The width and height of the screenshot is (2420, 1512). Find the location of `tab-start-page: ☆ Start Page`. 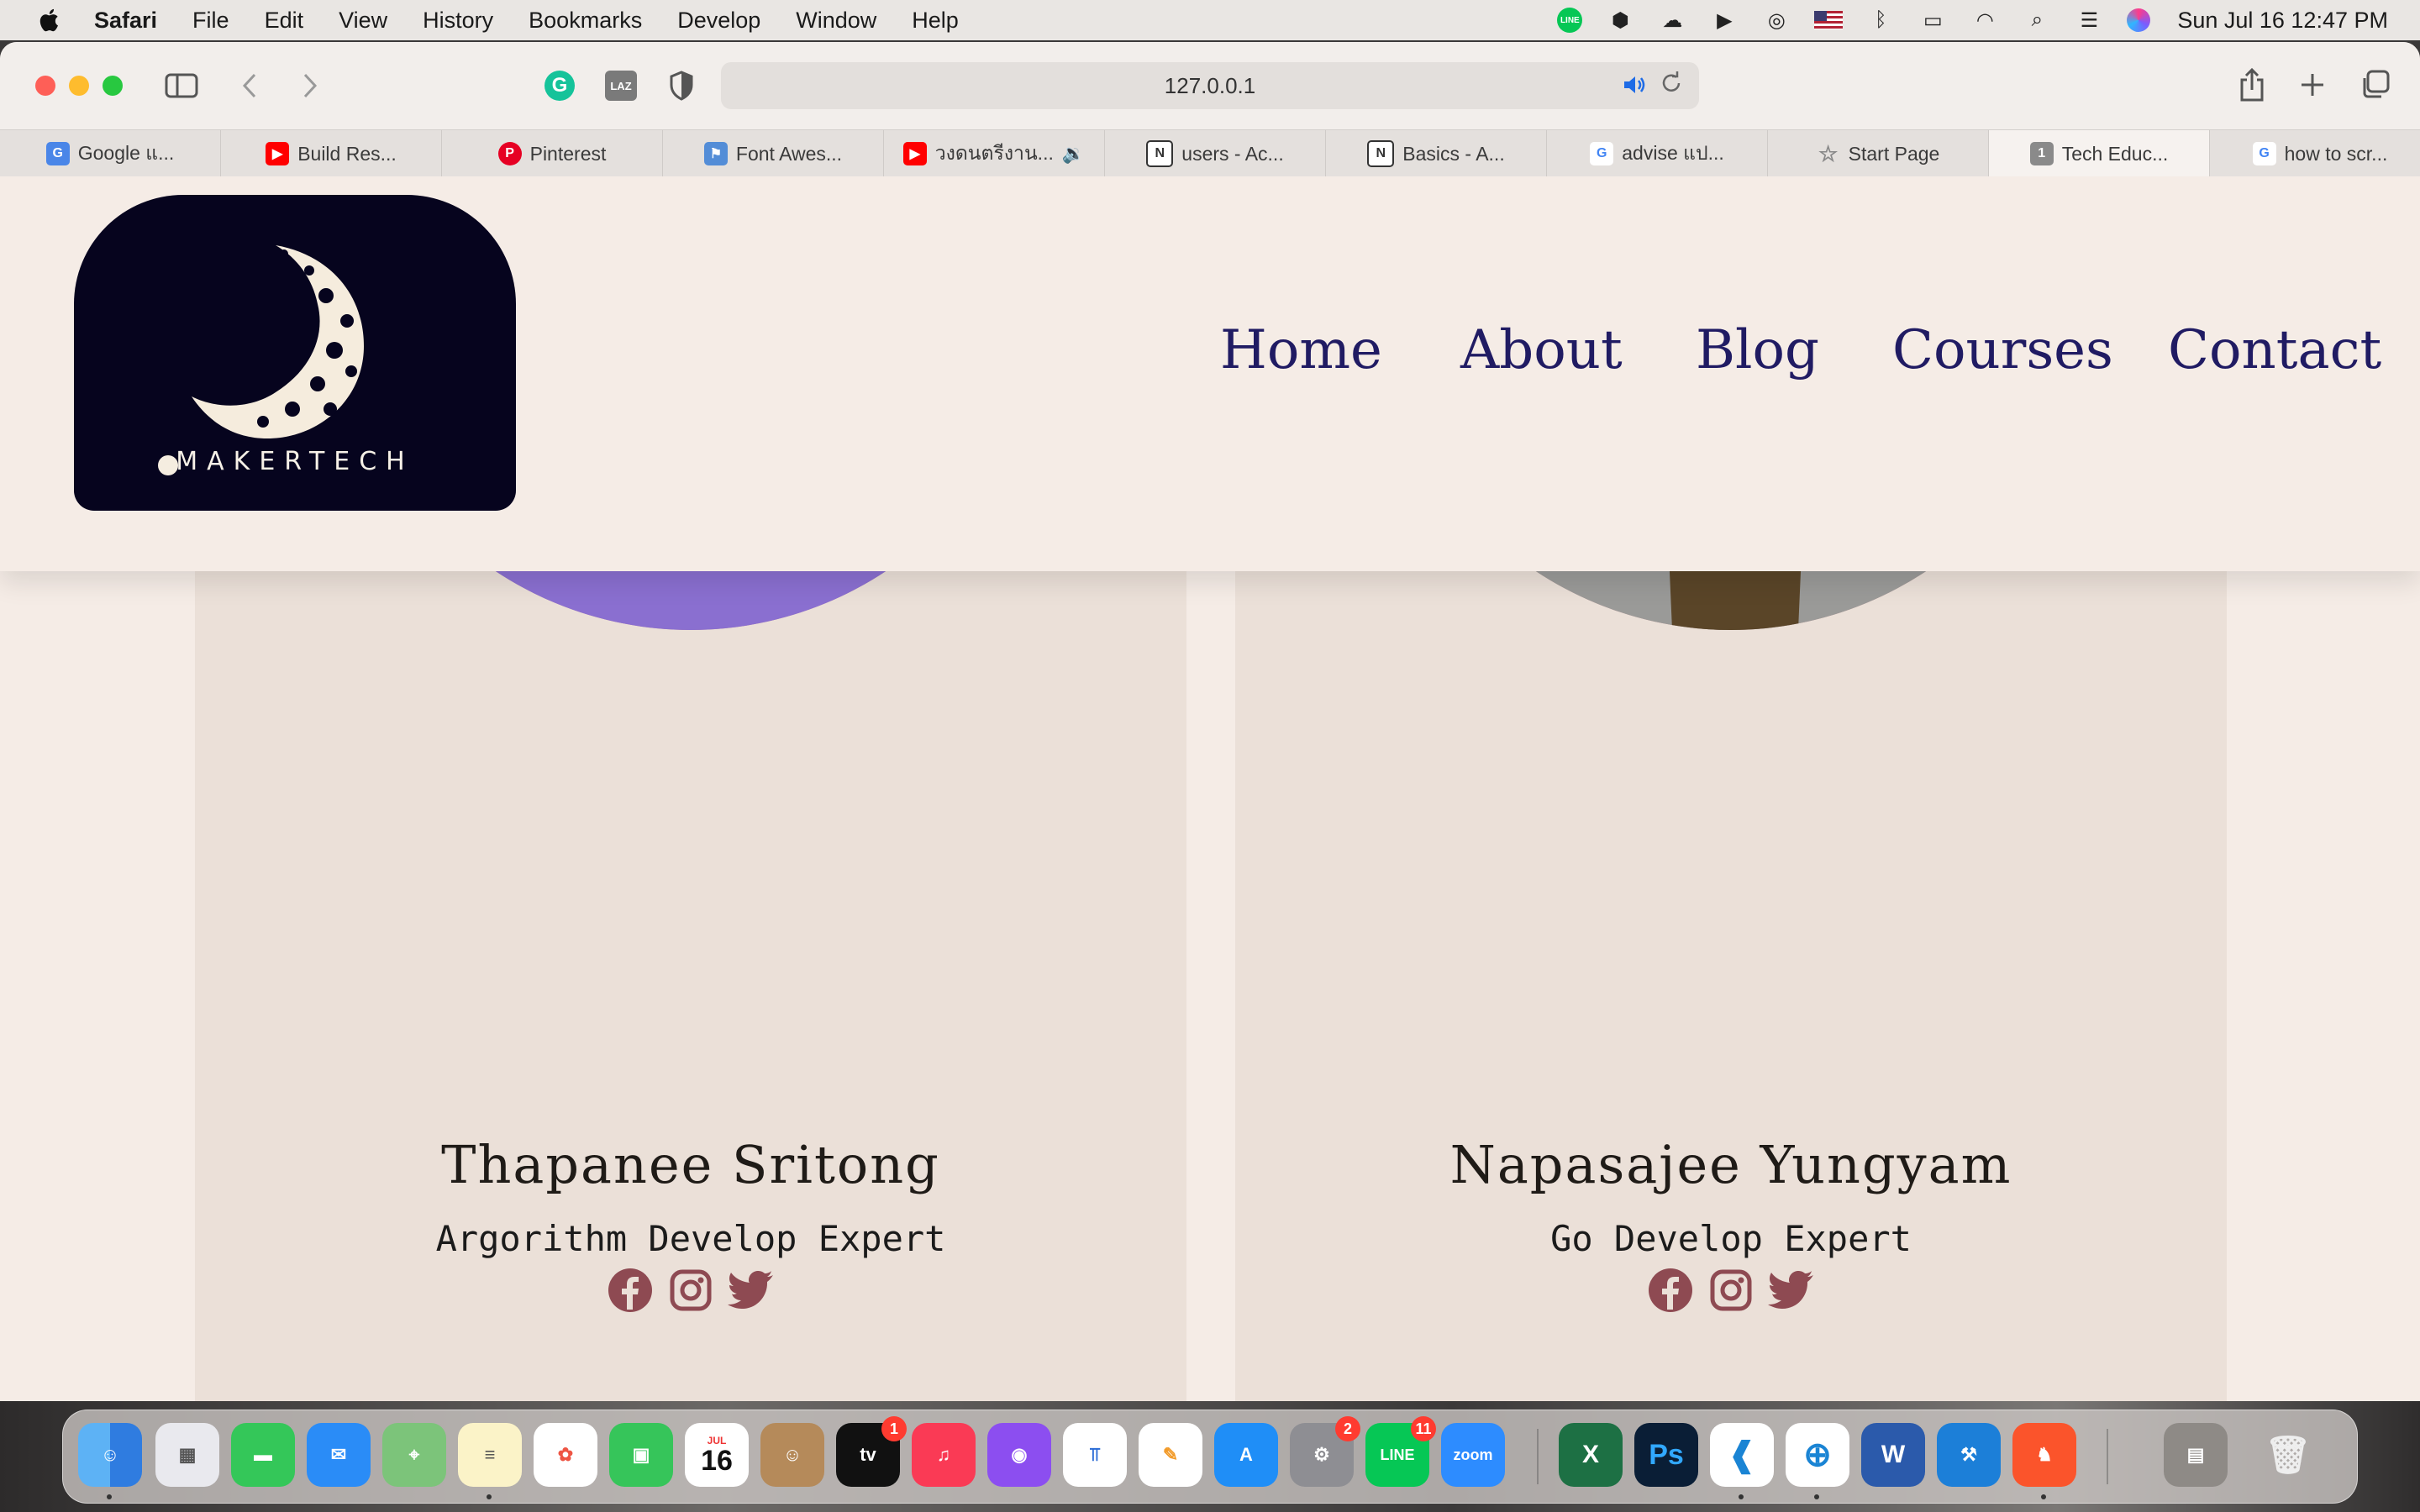

tab-start-page: ☆ Start Page is located at coordinates (1878, 153).